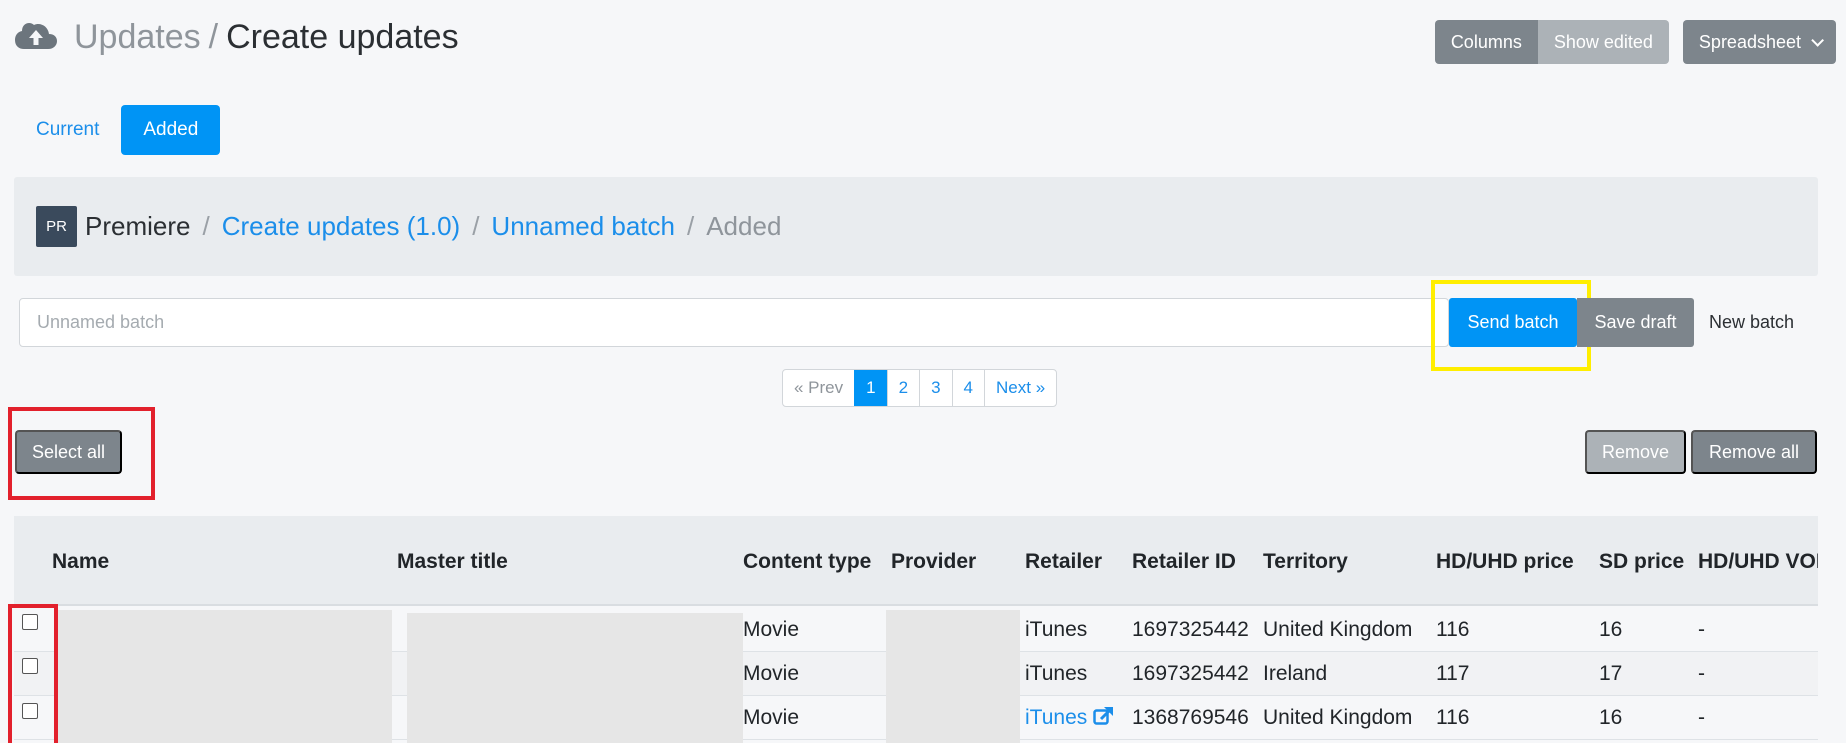 This screenshot has height=743, width=1846. I want to click on tab-added: Added, so click(171, 130).